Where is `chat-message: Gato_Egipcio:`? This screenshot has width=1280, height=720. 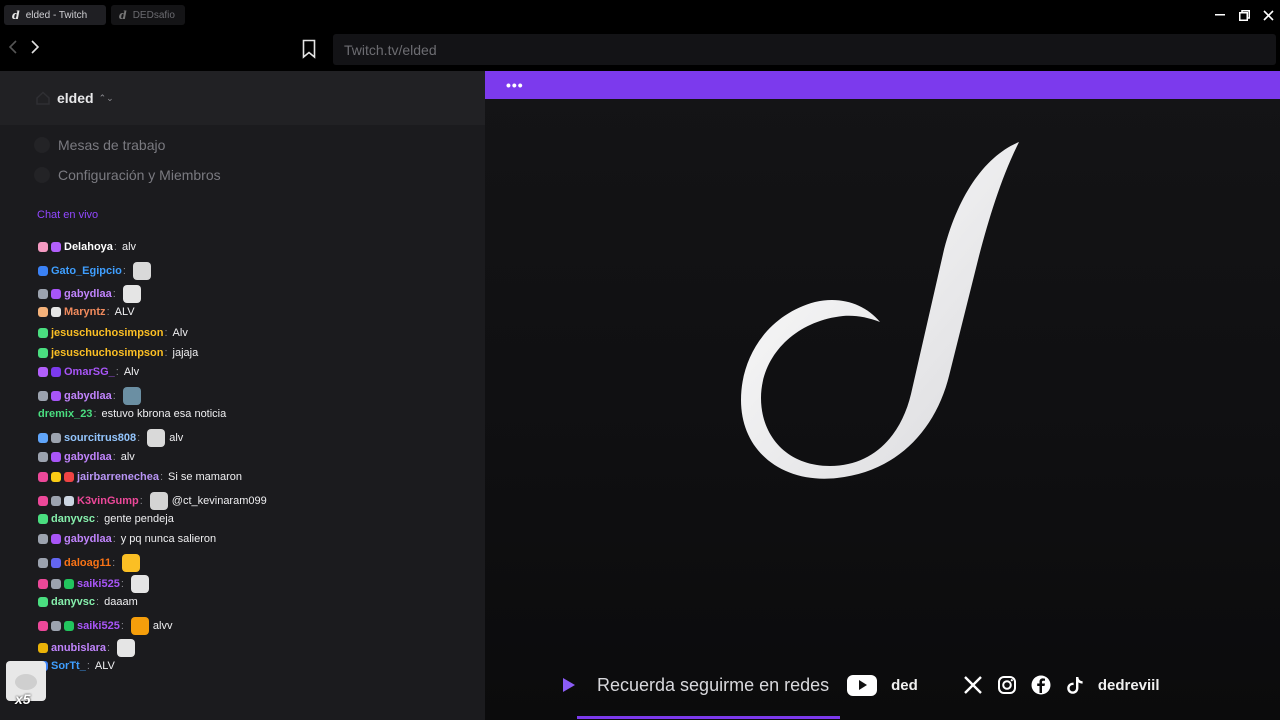
chat-message: Gato_Egipcio: is located at coordinates (94, 271).